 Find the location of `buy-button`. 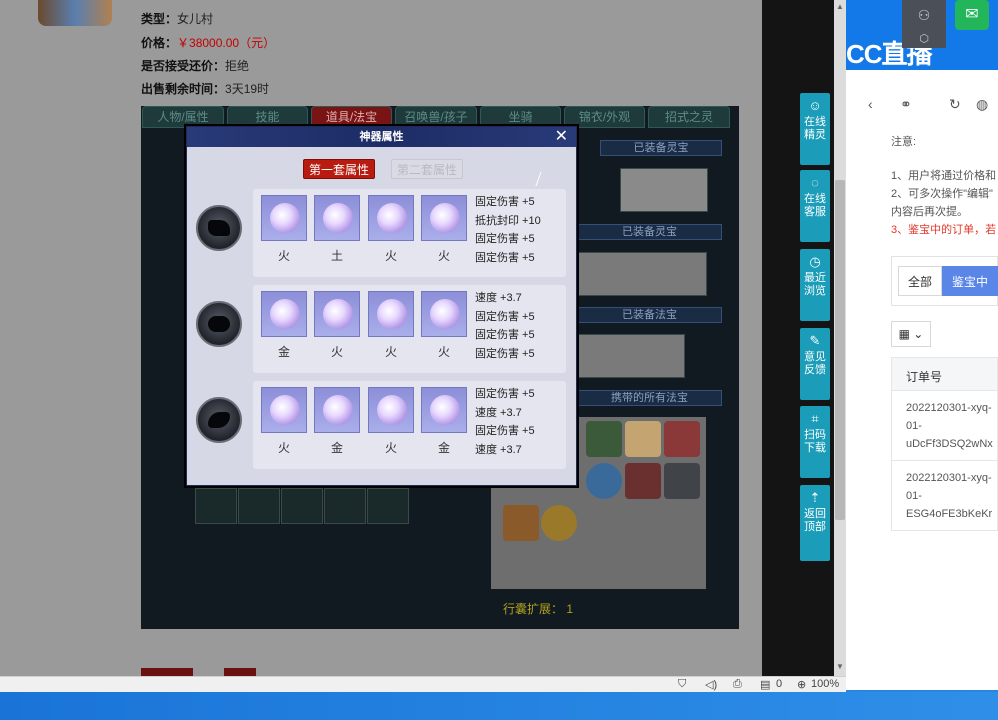

buy-button is located at coordinates (167, 672).